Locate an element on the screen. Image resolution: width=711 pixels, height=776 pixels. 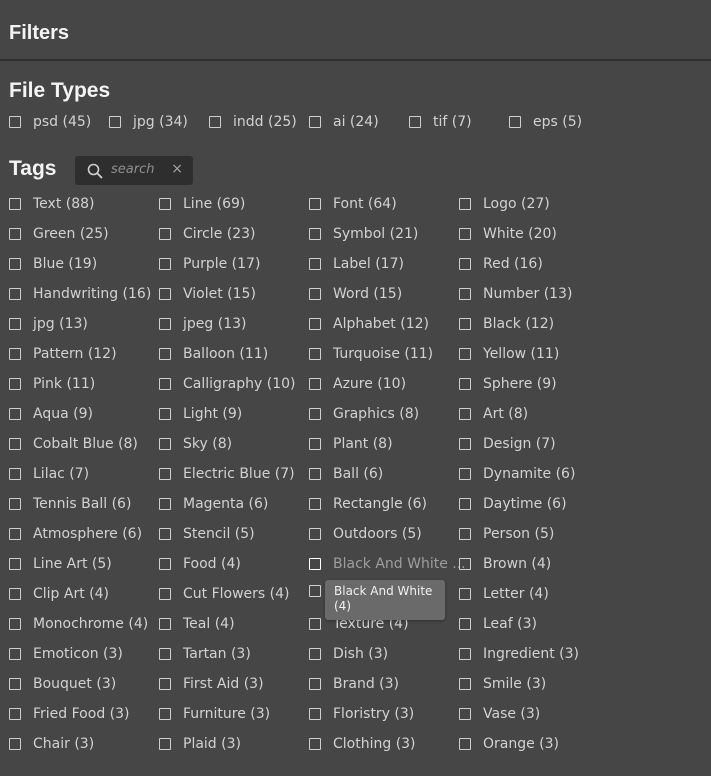
filter-option: Alphabet (12) is located at coordinates (369, 324).